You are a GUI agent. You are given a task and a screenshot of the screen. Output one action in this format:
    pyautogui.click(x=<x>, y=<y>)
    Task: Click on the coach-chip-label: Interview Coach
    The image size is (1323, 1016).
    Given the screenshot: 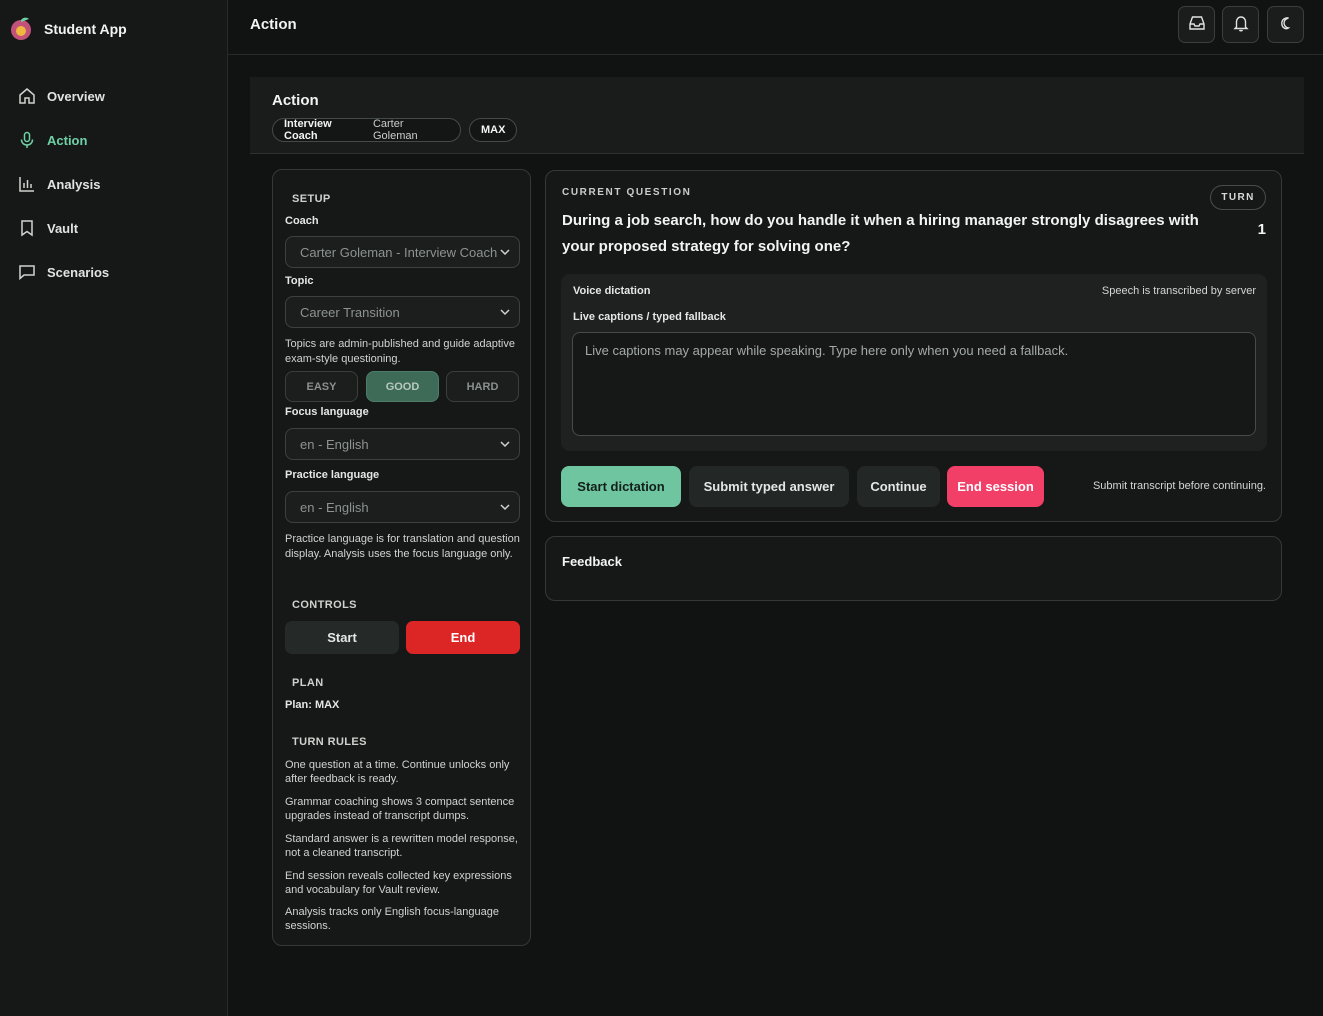 What is the action you would take?
    pyautogui.click(x=308, y=130)
    